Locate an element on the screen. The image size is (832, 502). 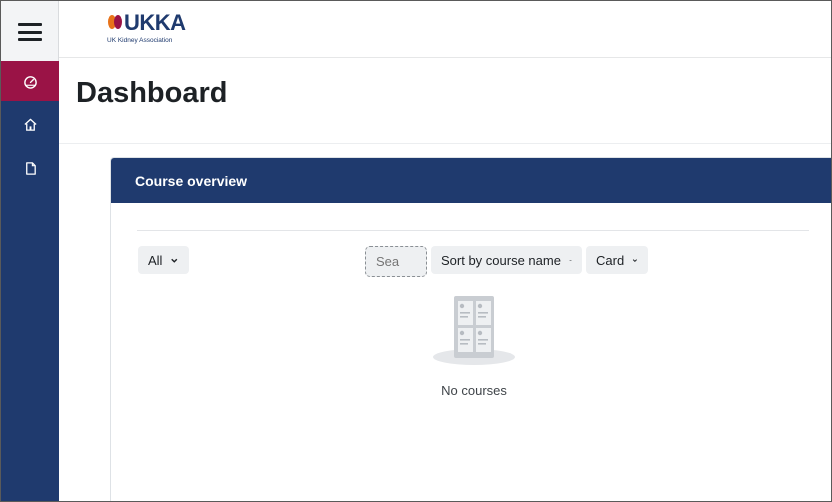
logo-subtitle: UK Kidney Association is located at coordinates (140, 40).